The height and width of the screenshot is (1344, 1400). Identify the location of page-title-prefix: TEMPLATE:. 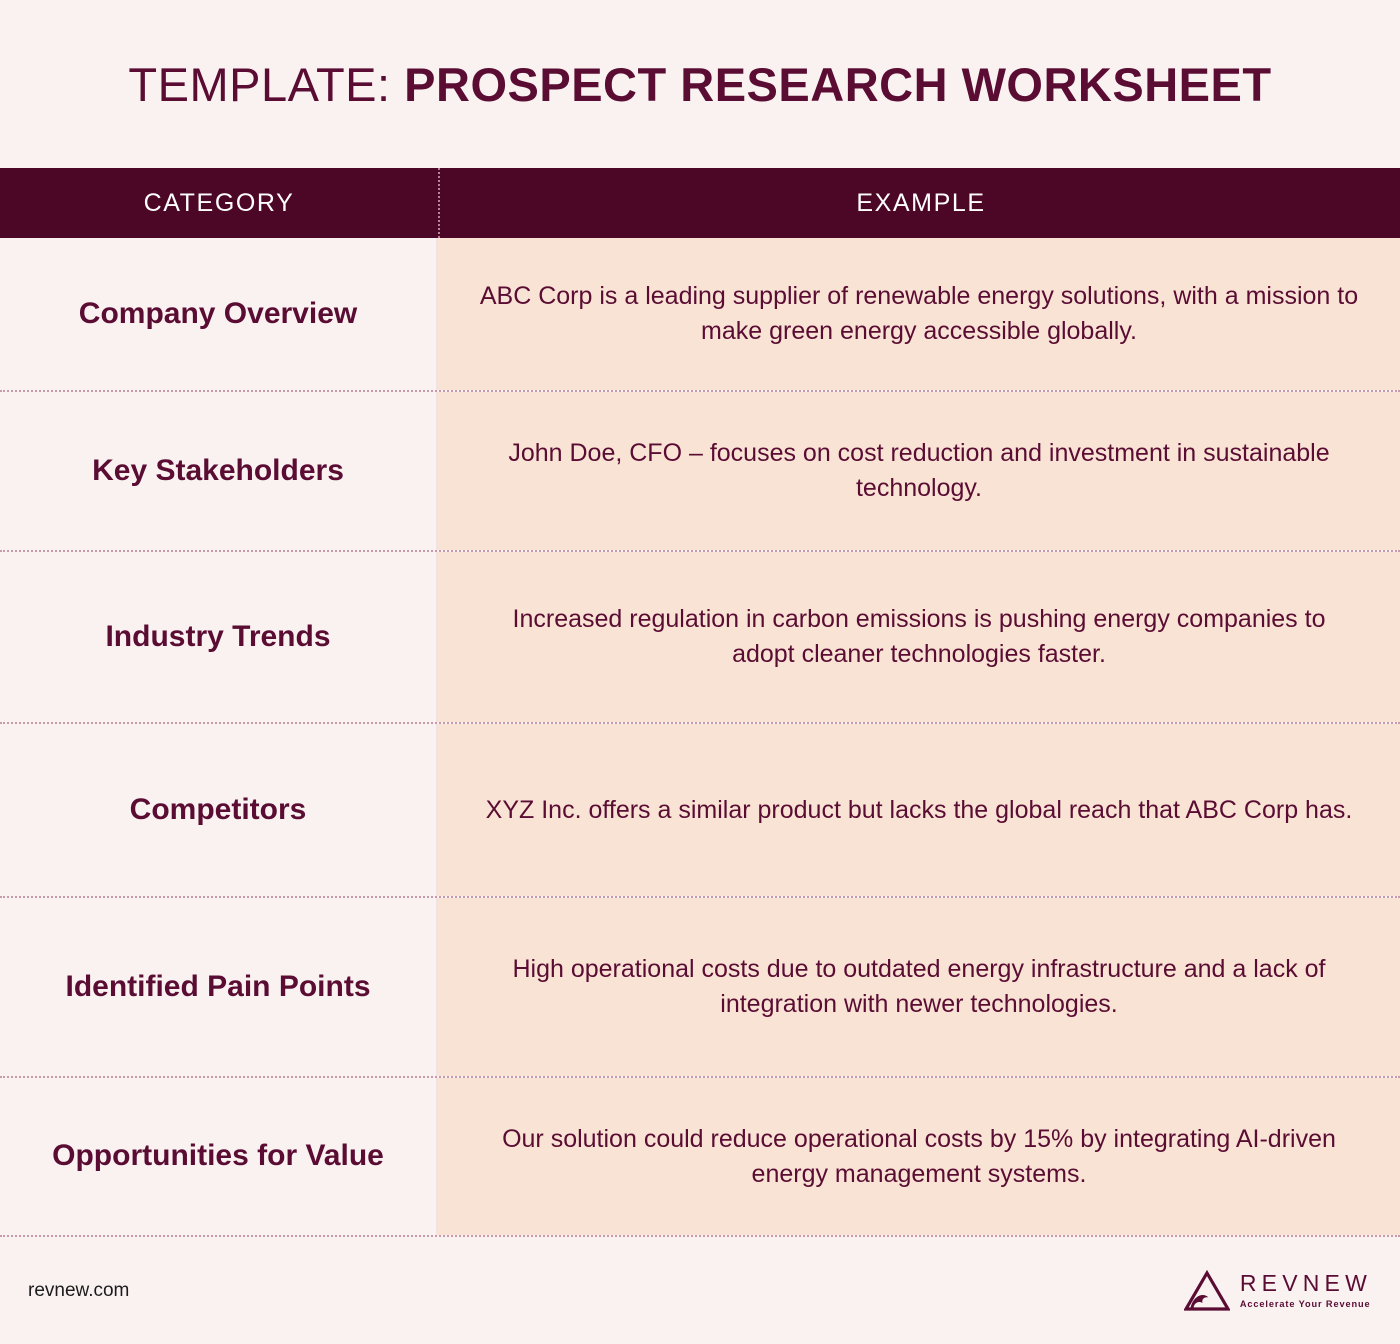
(259, 84).